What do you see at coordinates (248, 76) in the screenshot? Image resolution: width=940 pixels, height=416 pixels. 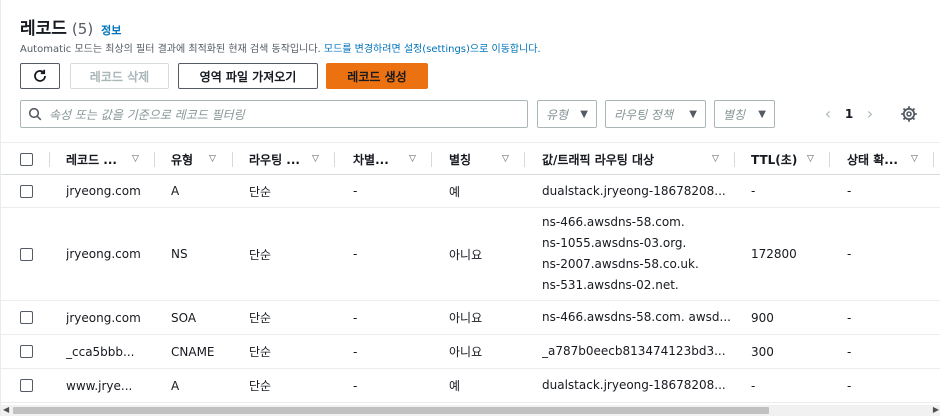 I see `import-zone-file-button: 영역 파일 가져오기` at bounding box center [248, 76].